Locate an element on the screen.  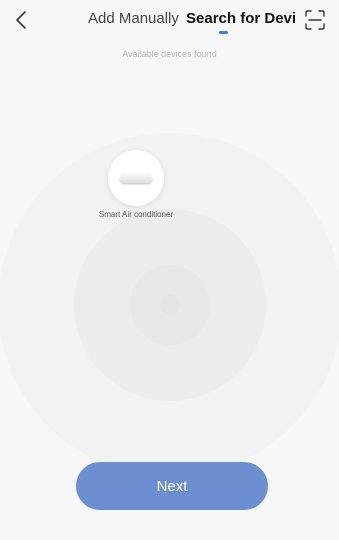
device-icon-circle is located at coordinates (136, 178).